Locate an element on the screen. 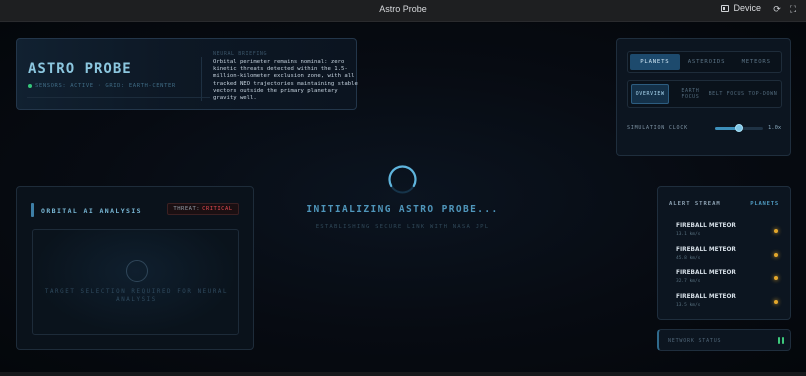 The height and width of the screenshot is (376, 806). tab-meteors: METEORS is located at coordinates (756, 62).